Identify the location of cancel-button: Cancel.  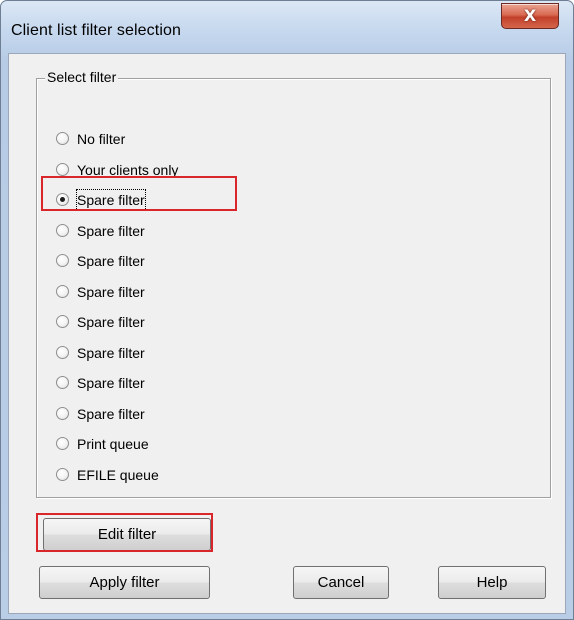
(341, 582).